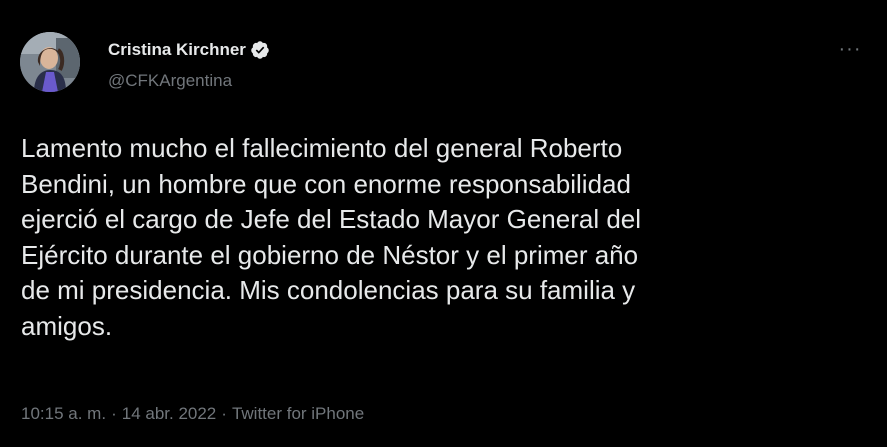 The image size is (887, 447). Describe the element at coordinates (170, 81) in the screenshot. I see `author-handle: @CFKArgentina` at that location.